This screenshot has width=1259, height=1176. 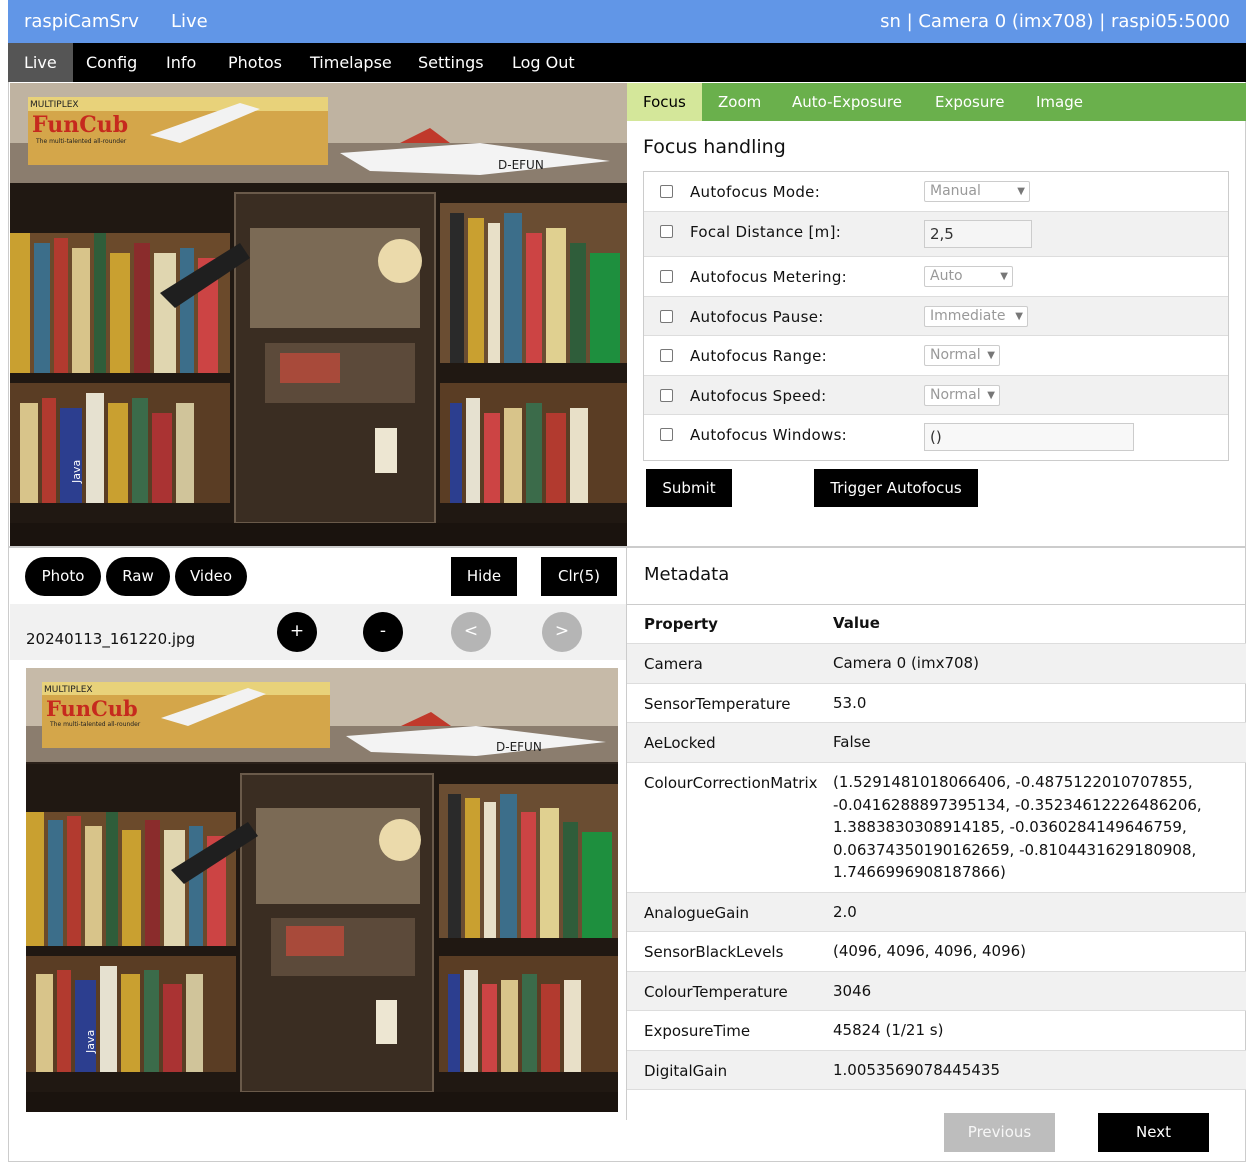 What do you see at coordinates (562, 632) in the screenshot?
I see `next-photo-button: >` at bounding box center [562, 632].